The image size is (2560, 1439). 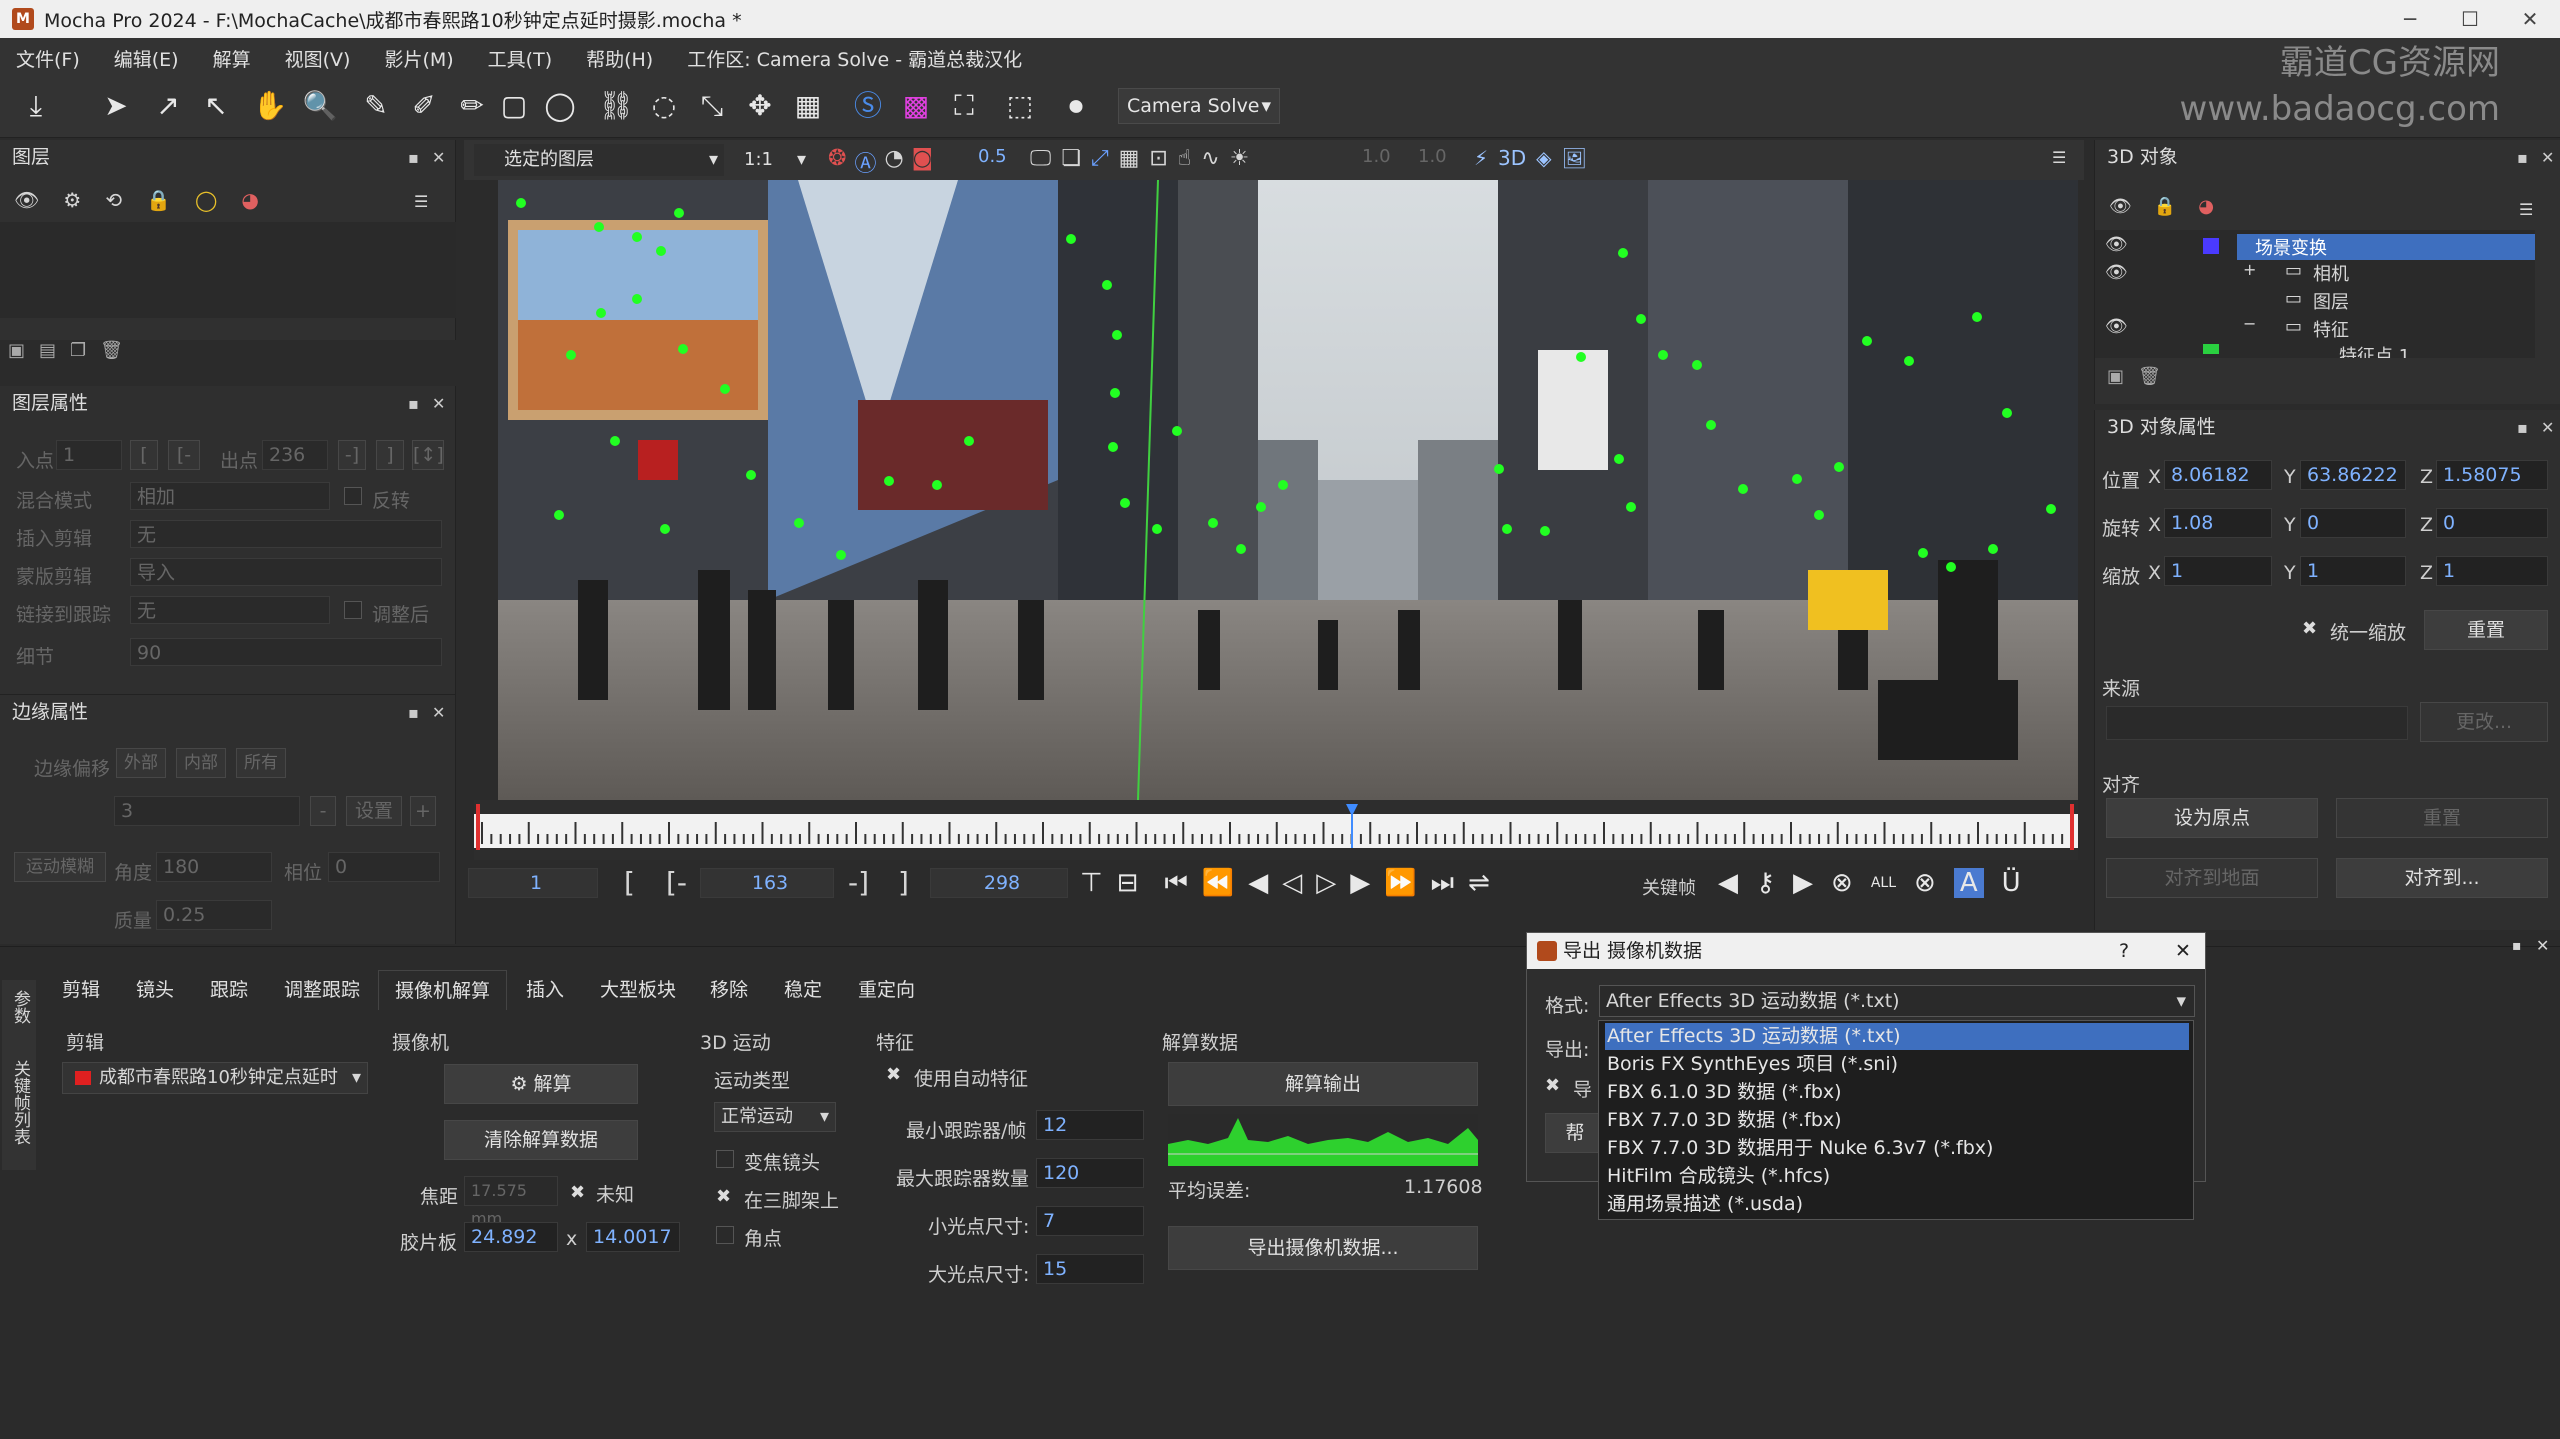 What do you see at coordinates (428, 455) in the screenshot?
I see `range-button: [↕]` at bounding box center [428, 455].